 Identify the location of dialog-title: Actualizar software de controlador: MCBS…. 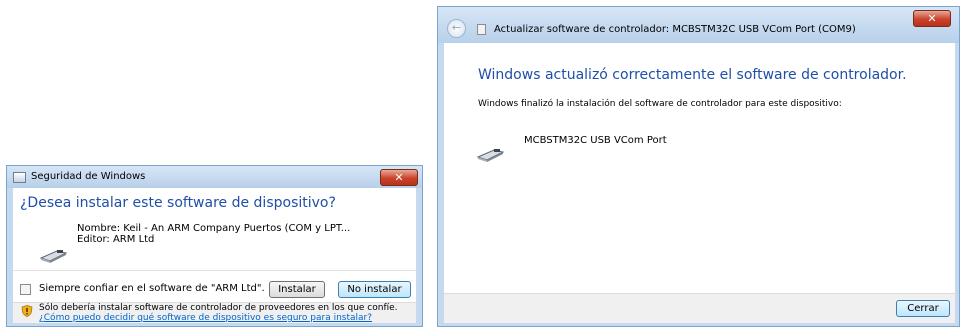
(675, 29).